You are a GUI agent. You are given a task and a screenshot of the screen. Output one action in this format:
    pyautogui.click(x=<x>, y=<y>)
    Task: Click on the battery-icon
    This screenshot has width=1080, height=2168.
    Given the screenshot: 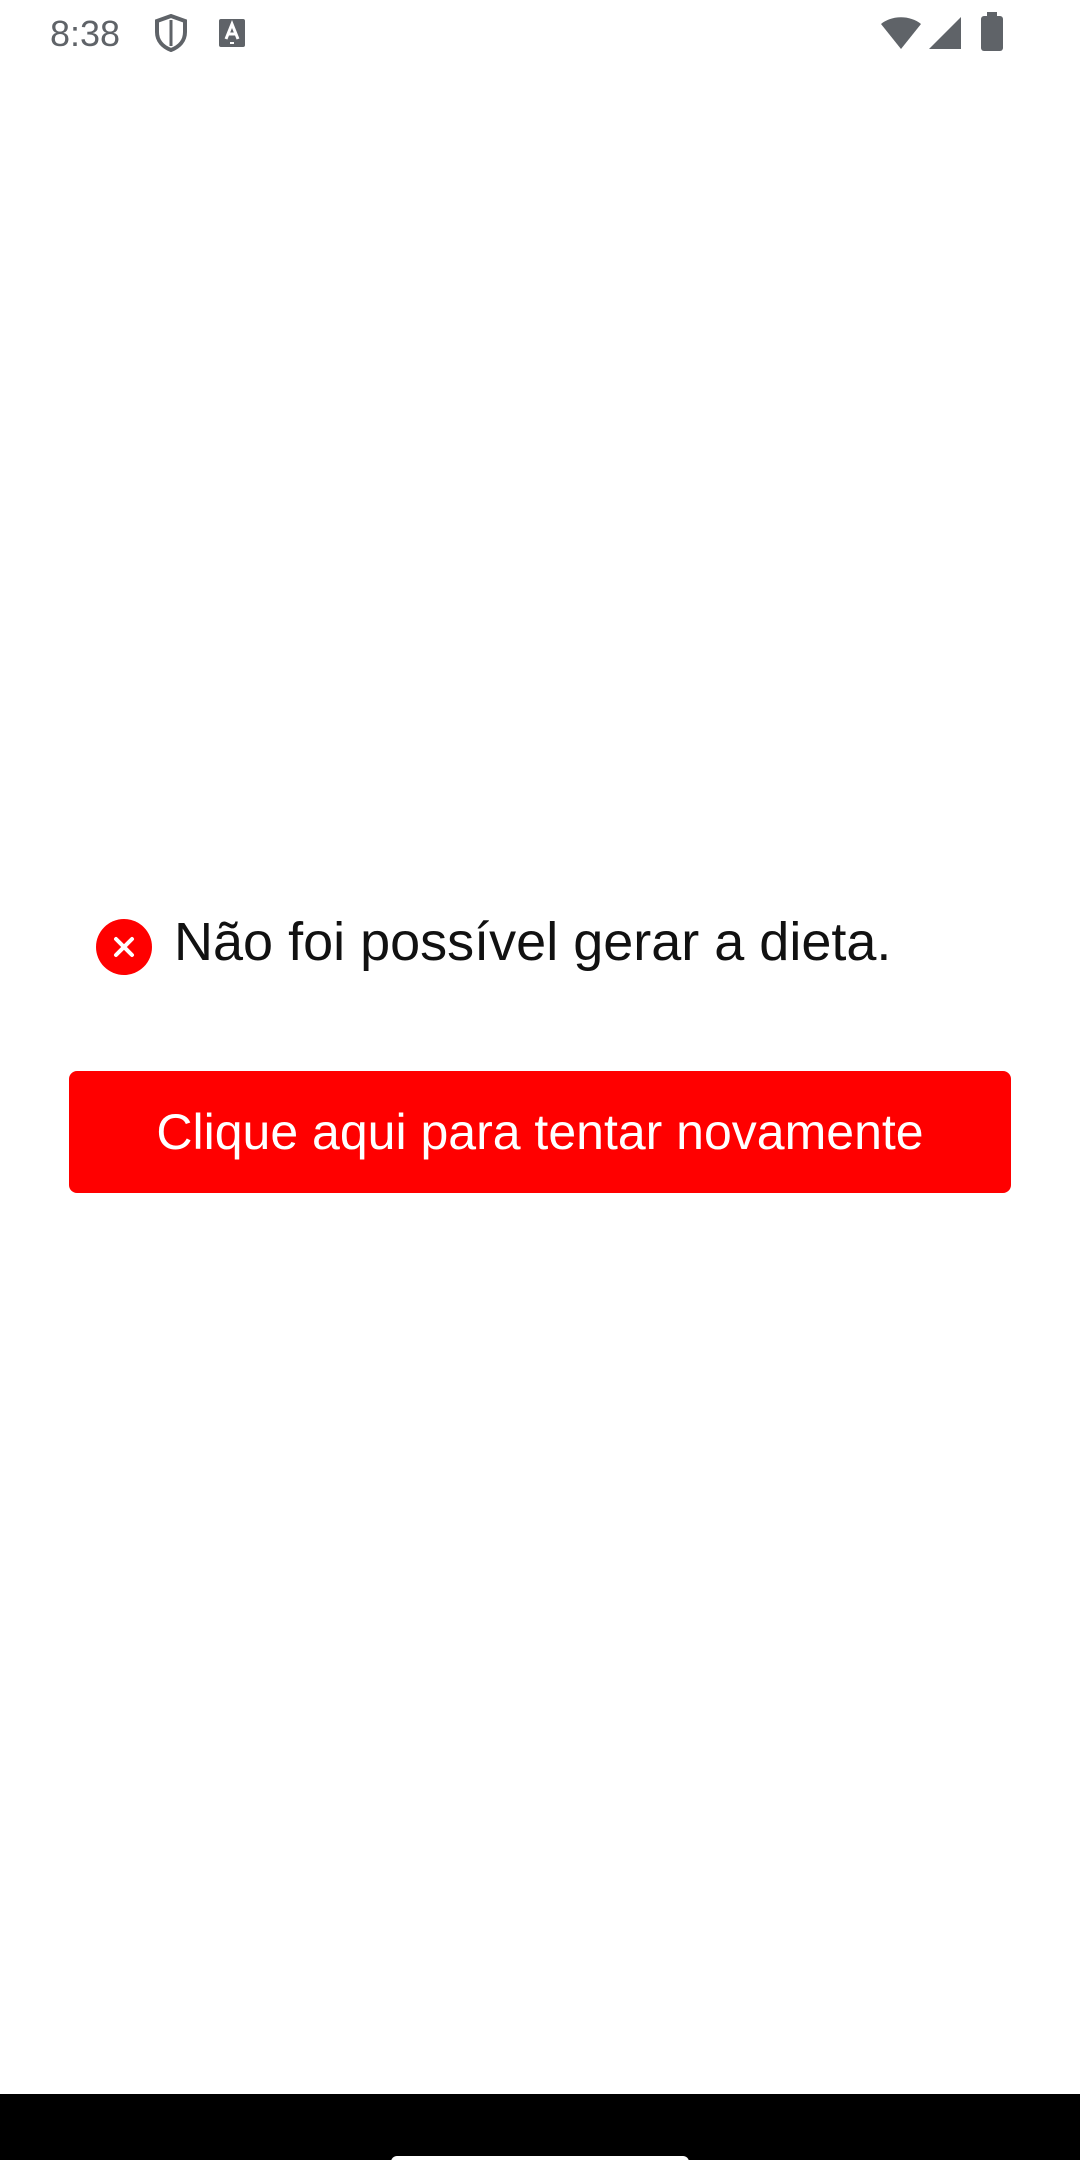 What is the action you would take?
    pyautogui.click(x=992, y=31)
    